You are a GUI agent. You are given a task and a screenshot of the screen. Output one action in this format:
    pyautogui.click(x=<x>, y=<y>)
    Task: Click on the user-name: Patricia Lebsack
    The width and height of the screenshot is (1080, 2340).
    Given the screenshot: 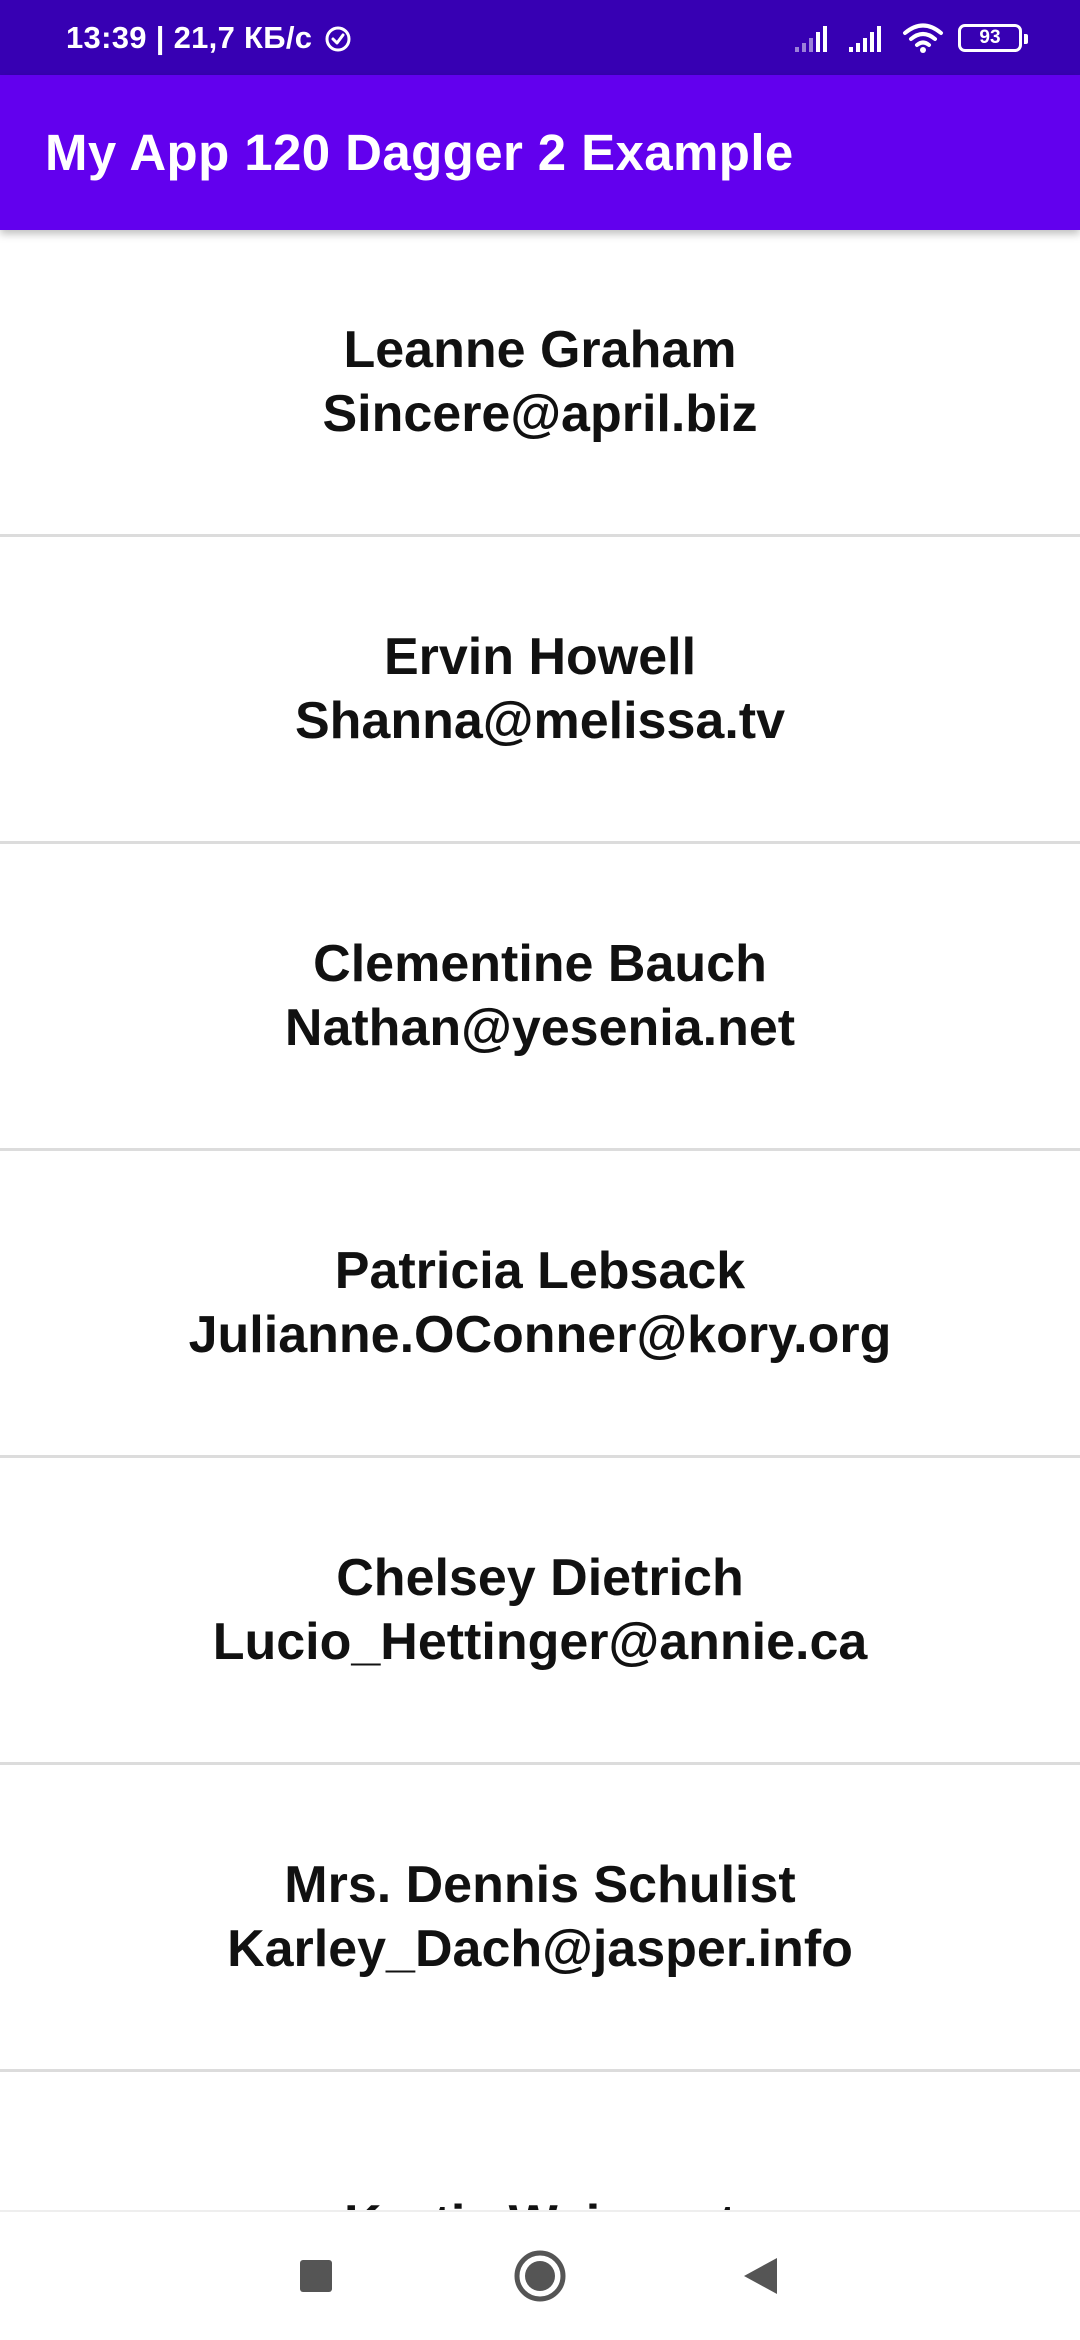 What is the action you would take?
    pyautogui.click(x=540, y=1271)
    